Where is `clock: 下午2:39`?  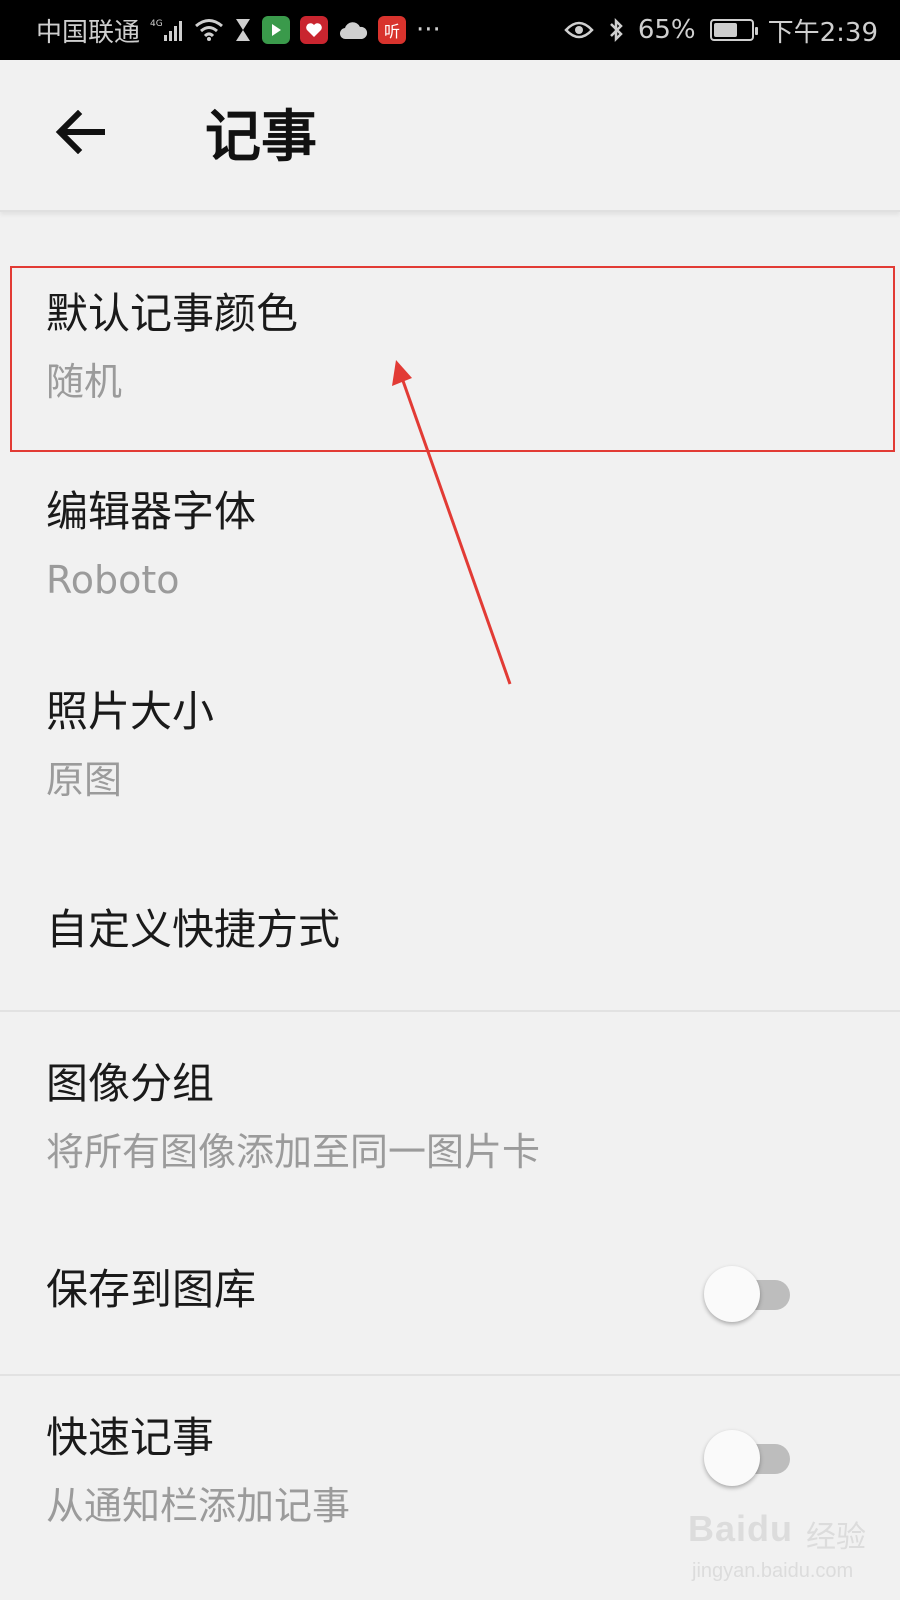 clock: 下午2:39 is located at coordinates (822, 32).